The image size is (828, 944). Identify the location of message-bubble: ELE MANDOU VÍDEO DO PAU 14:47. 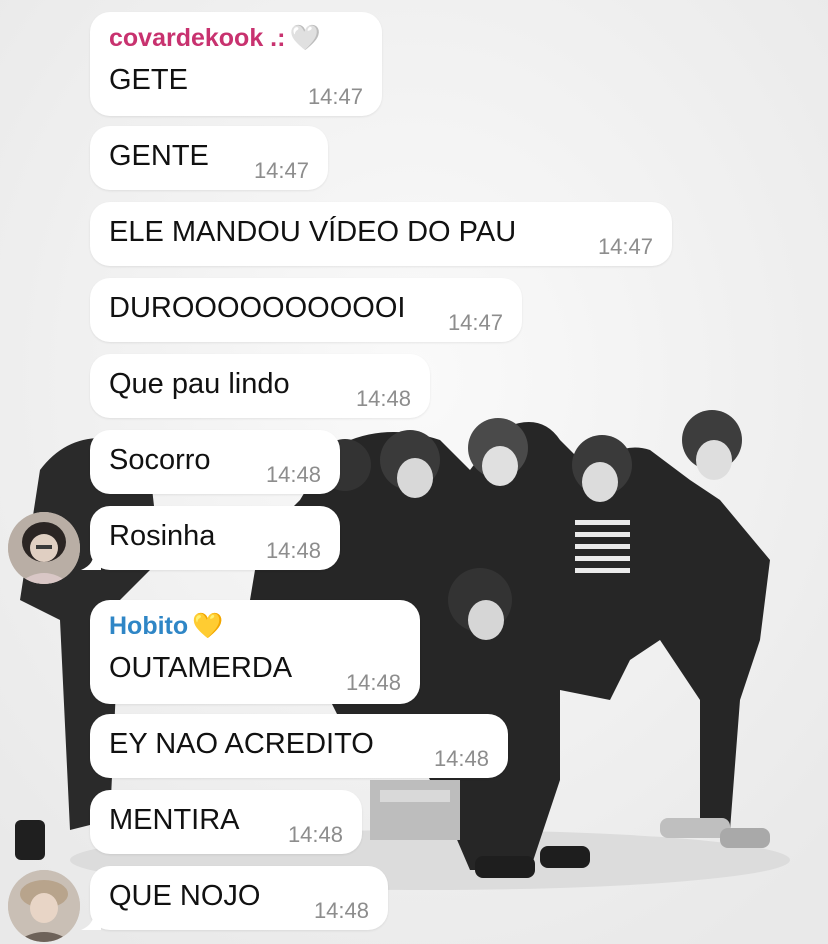
(381, 234).